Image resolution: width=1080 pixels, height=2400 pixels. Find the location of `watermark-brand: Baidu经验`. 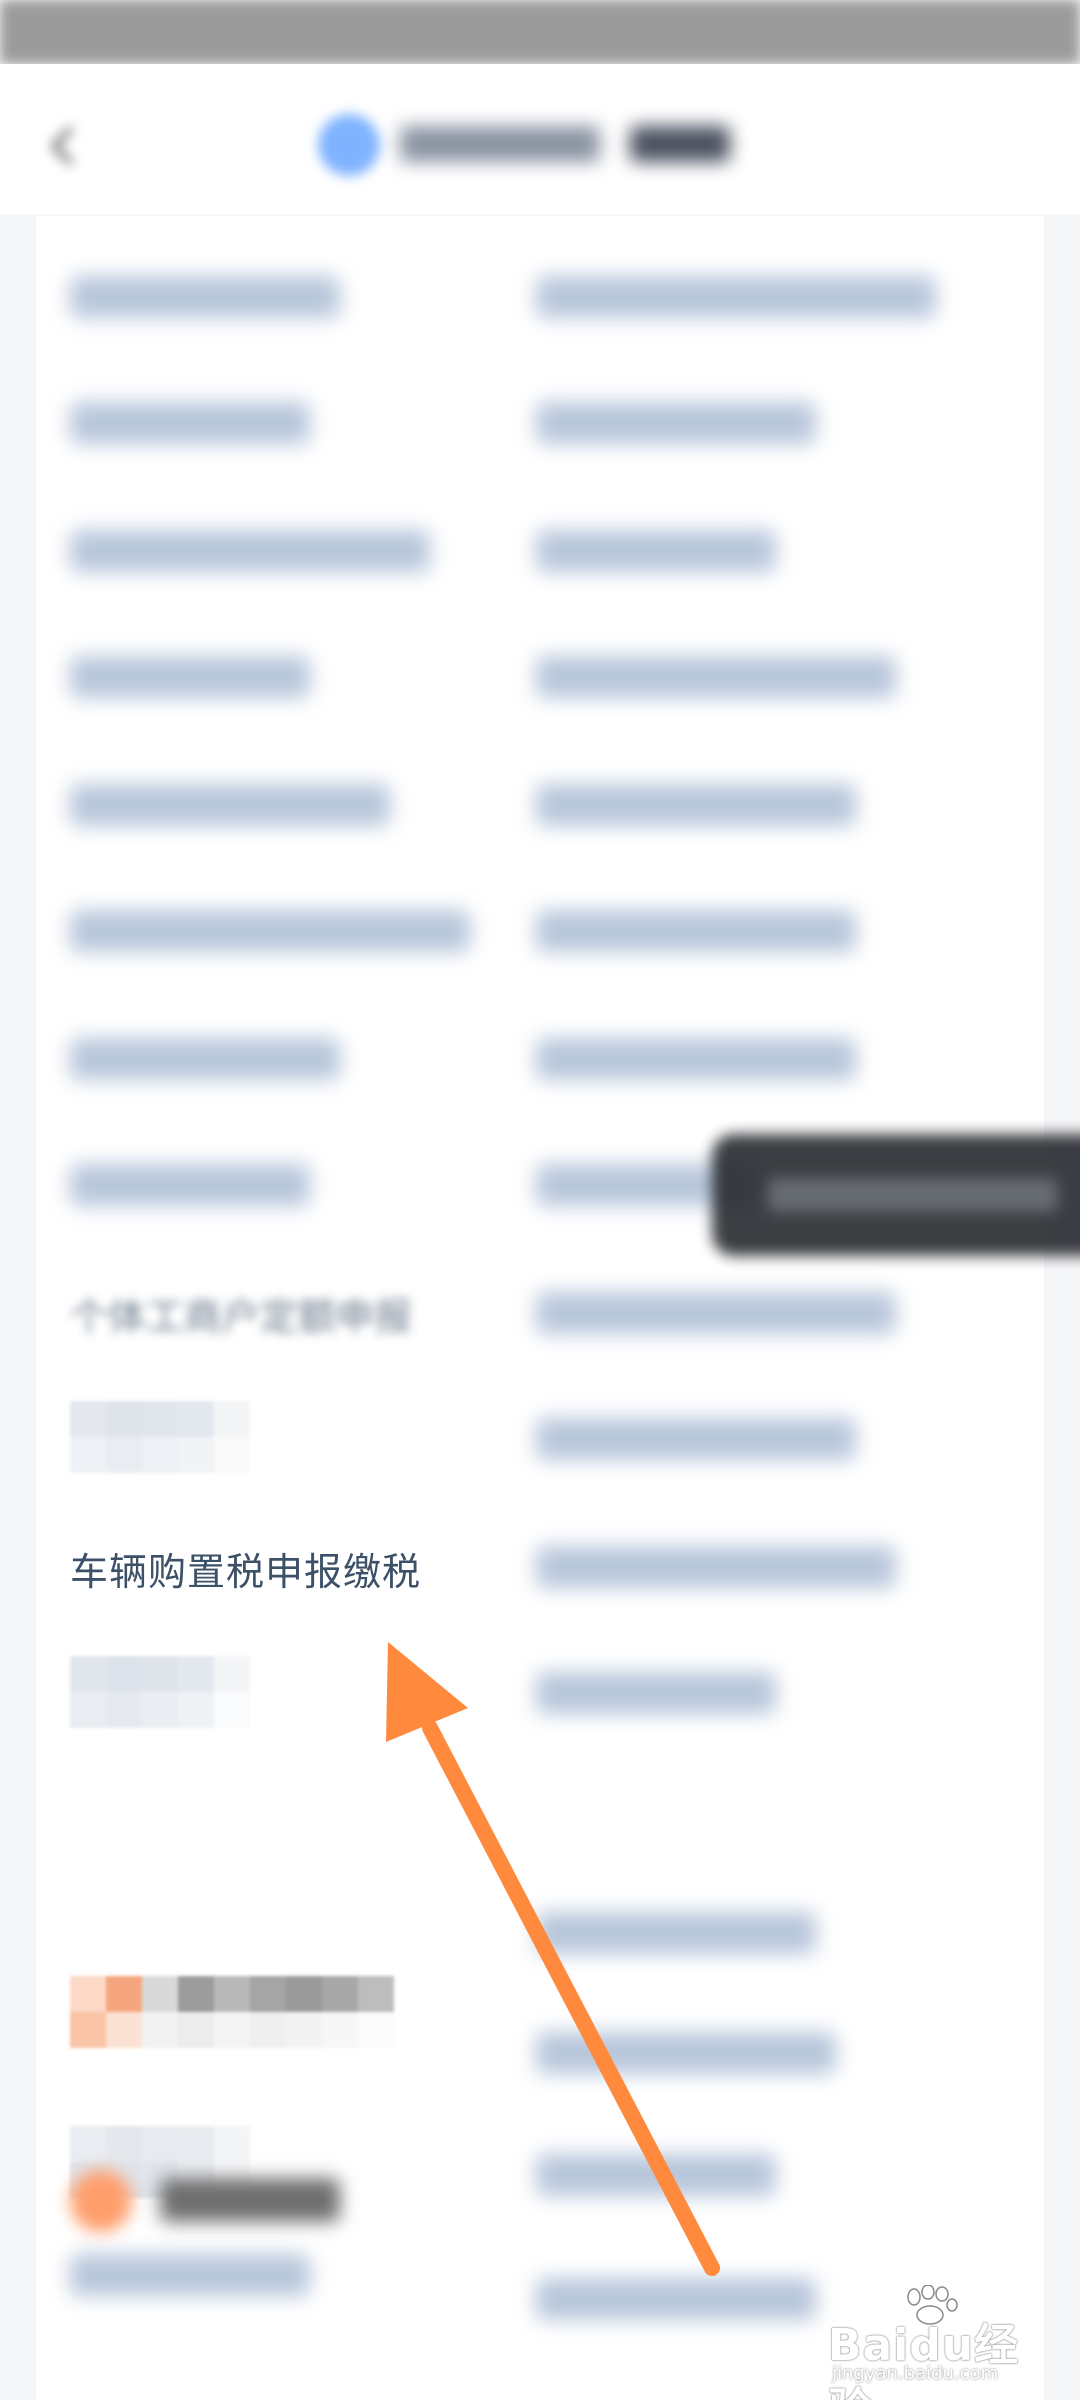

watermark-brand: Baidu经验 is located at coordinates (924, 2360).